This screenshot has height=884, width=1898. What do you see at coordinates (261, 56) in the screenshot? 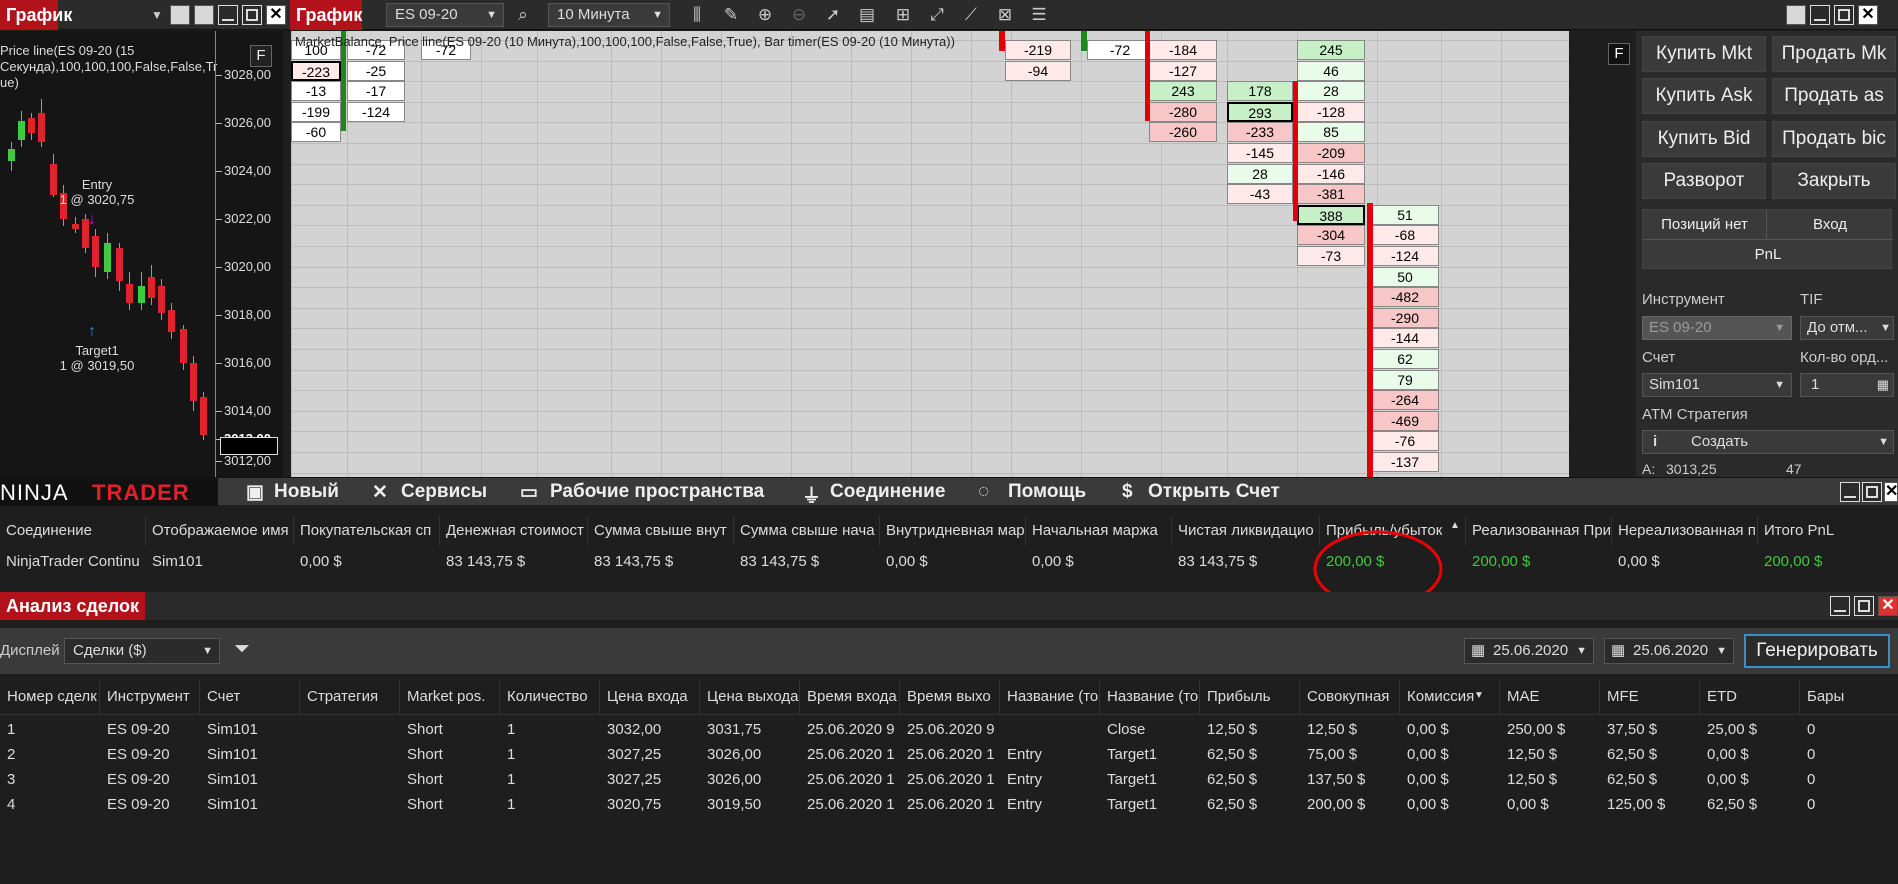
I see `chart-f-button: F` at bounding box center [261, 56].